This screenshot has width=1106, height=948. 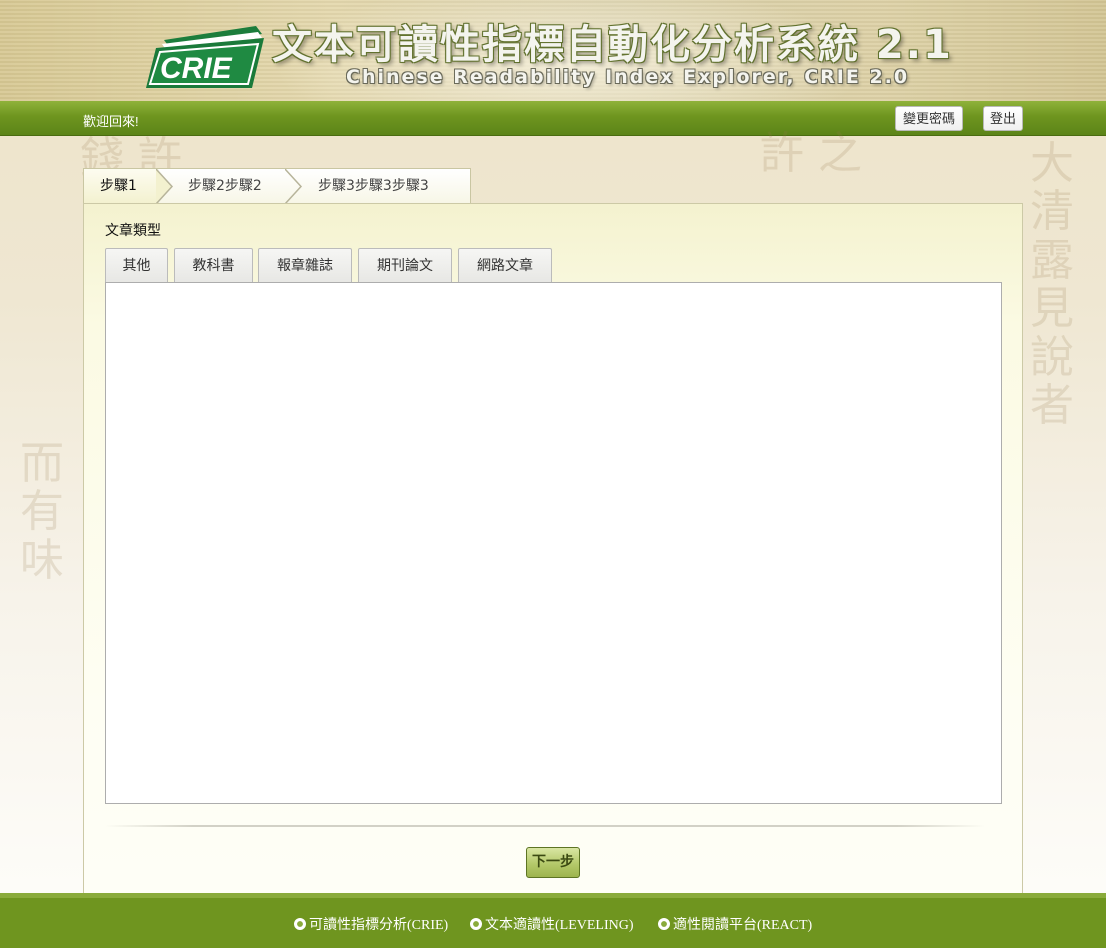 What do you see at coordinates (121, 186) in the screenshot?
I see `wizard-step-1: 步驟1` at bounding box center [121, 186].